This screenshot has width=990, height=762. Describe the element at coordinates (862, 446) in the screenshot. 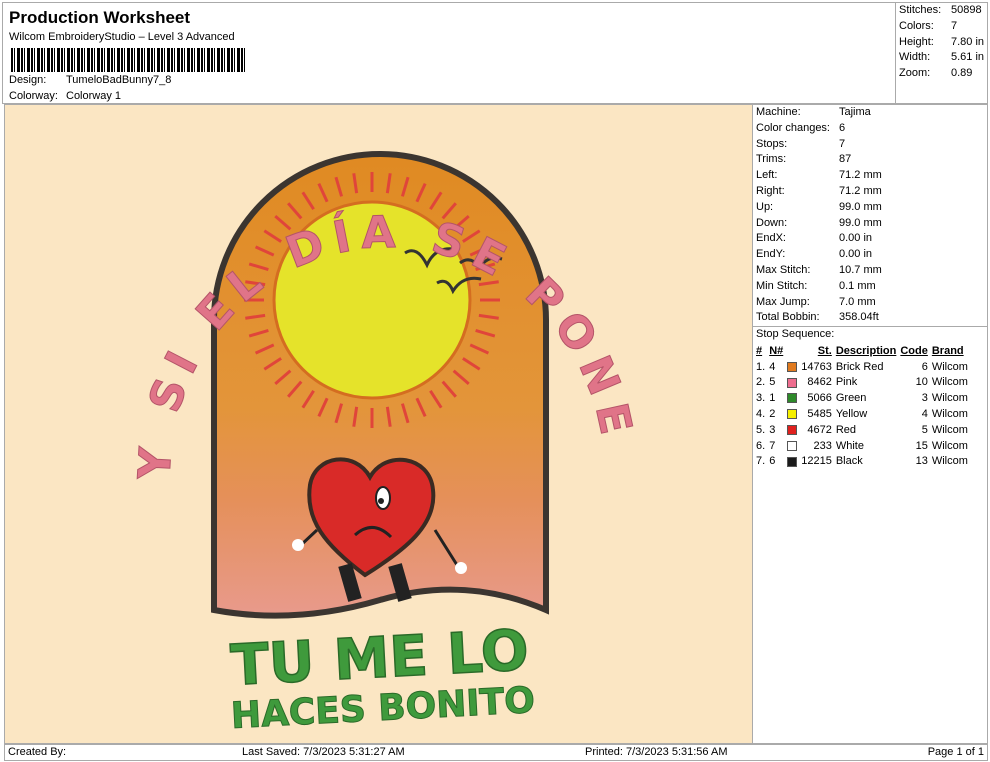

I see `table-row: 6. 7 233 White 15 Wilcom` at that location.